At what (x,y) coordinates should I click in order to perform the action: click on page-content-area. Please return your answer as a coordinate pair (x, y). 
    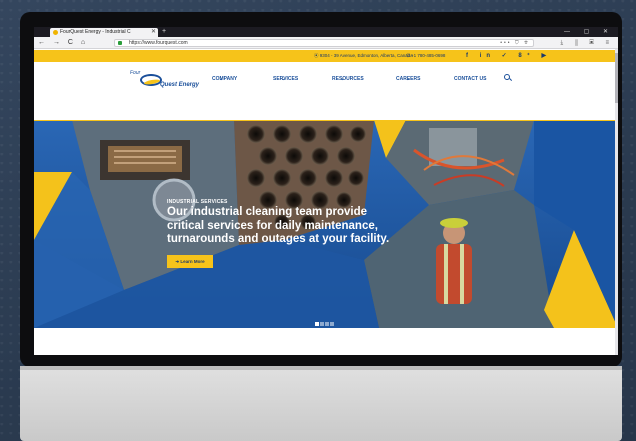
    Looking at the image, I should click on (326, 341).